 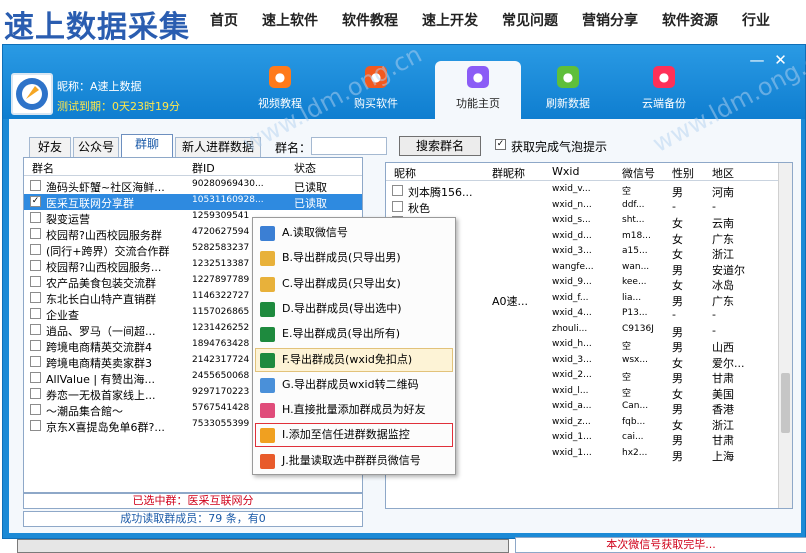 What do you see at coordinates (90, 203) in the screenshot?
I see `group-name: 医采互联网分享群` at bounding box center [90, 203].